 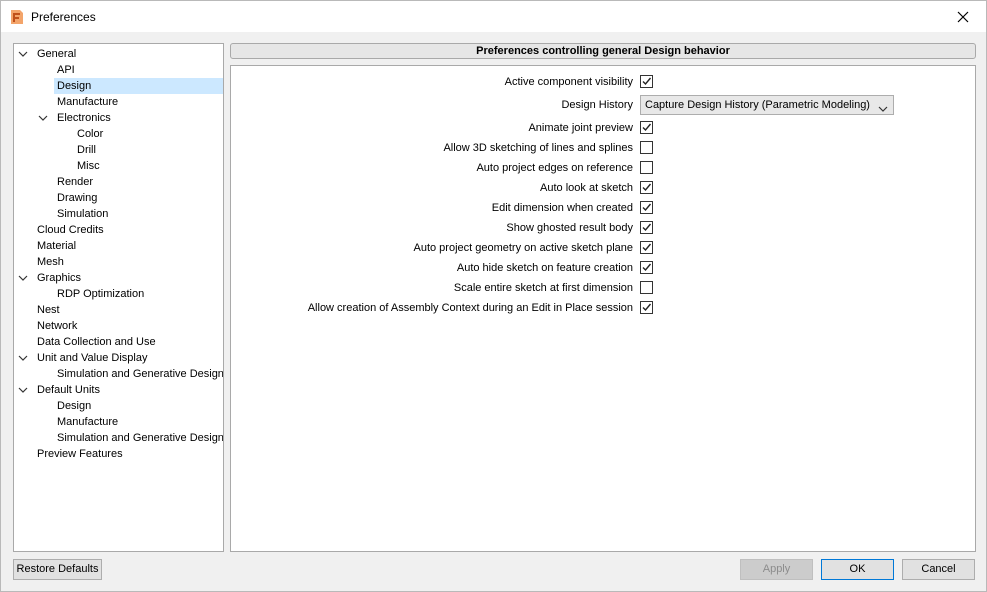 What do you see at coordinates (59, 278) in the screenshot?
I see `tree-item-graphics: Graphics` at bounding box center [59, 278].